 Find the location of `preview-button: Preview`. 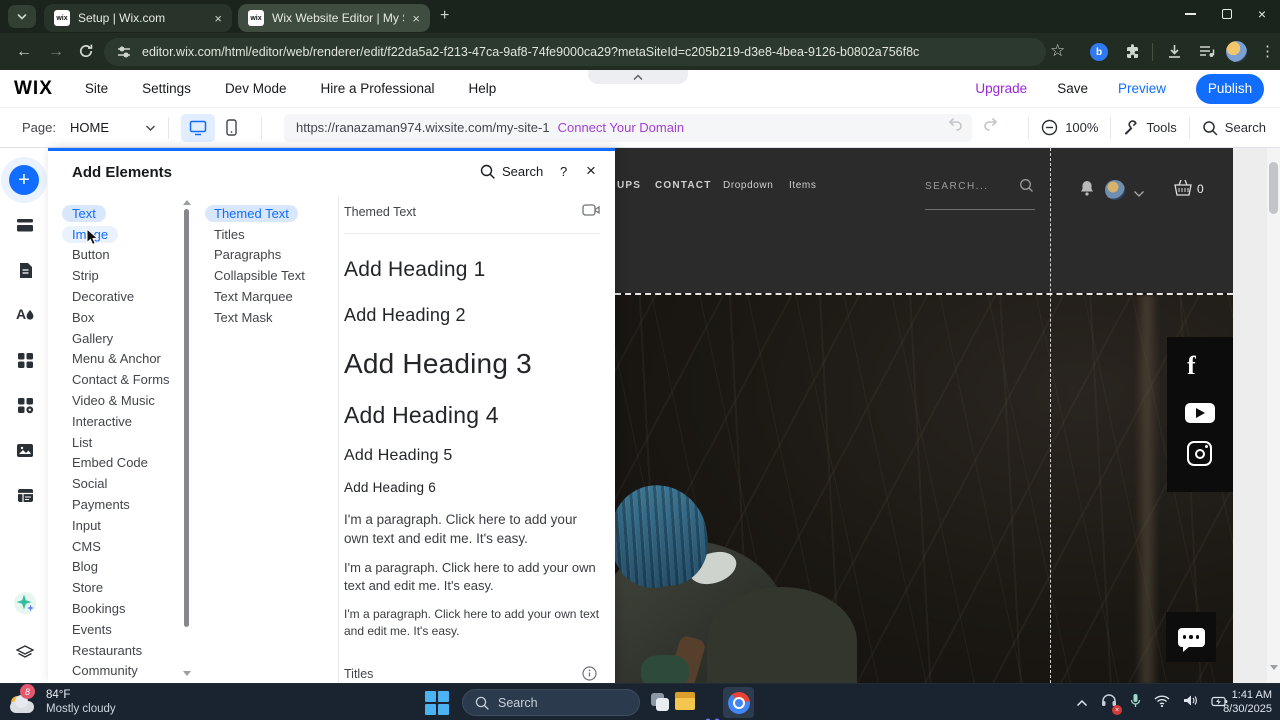

preview-button: Preview is located at coordinates (1142, 88).